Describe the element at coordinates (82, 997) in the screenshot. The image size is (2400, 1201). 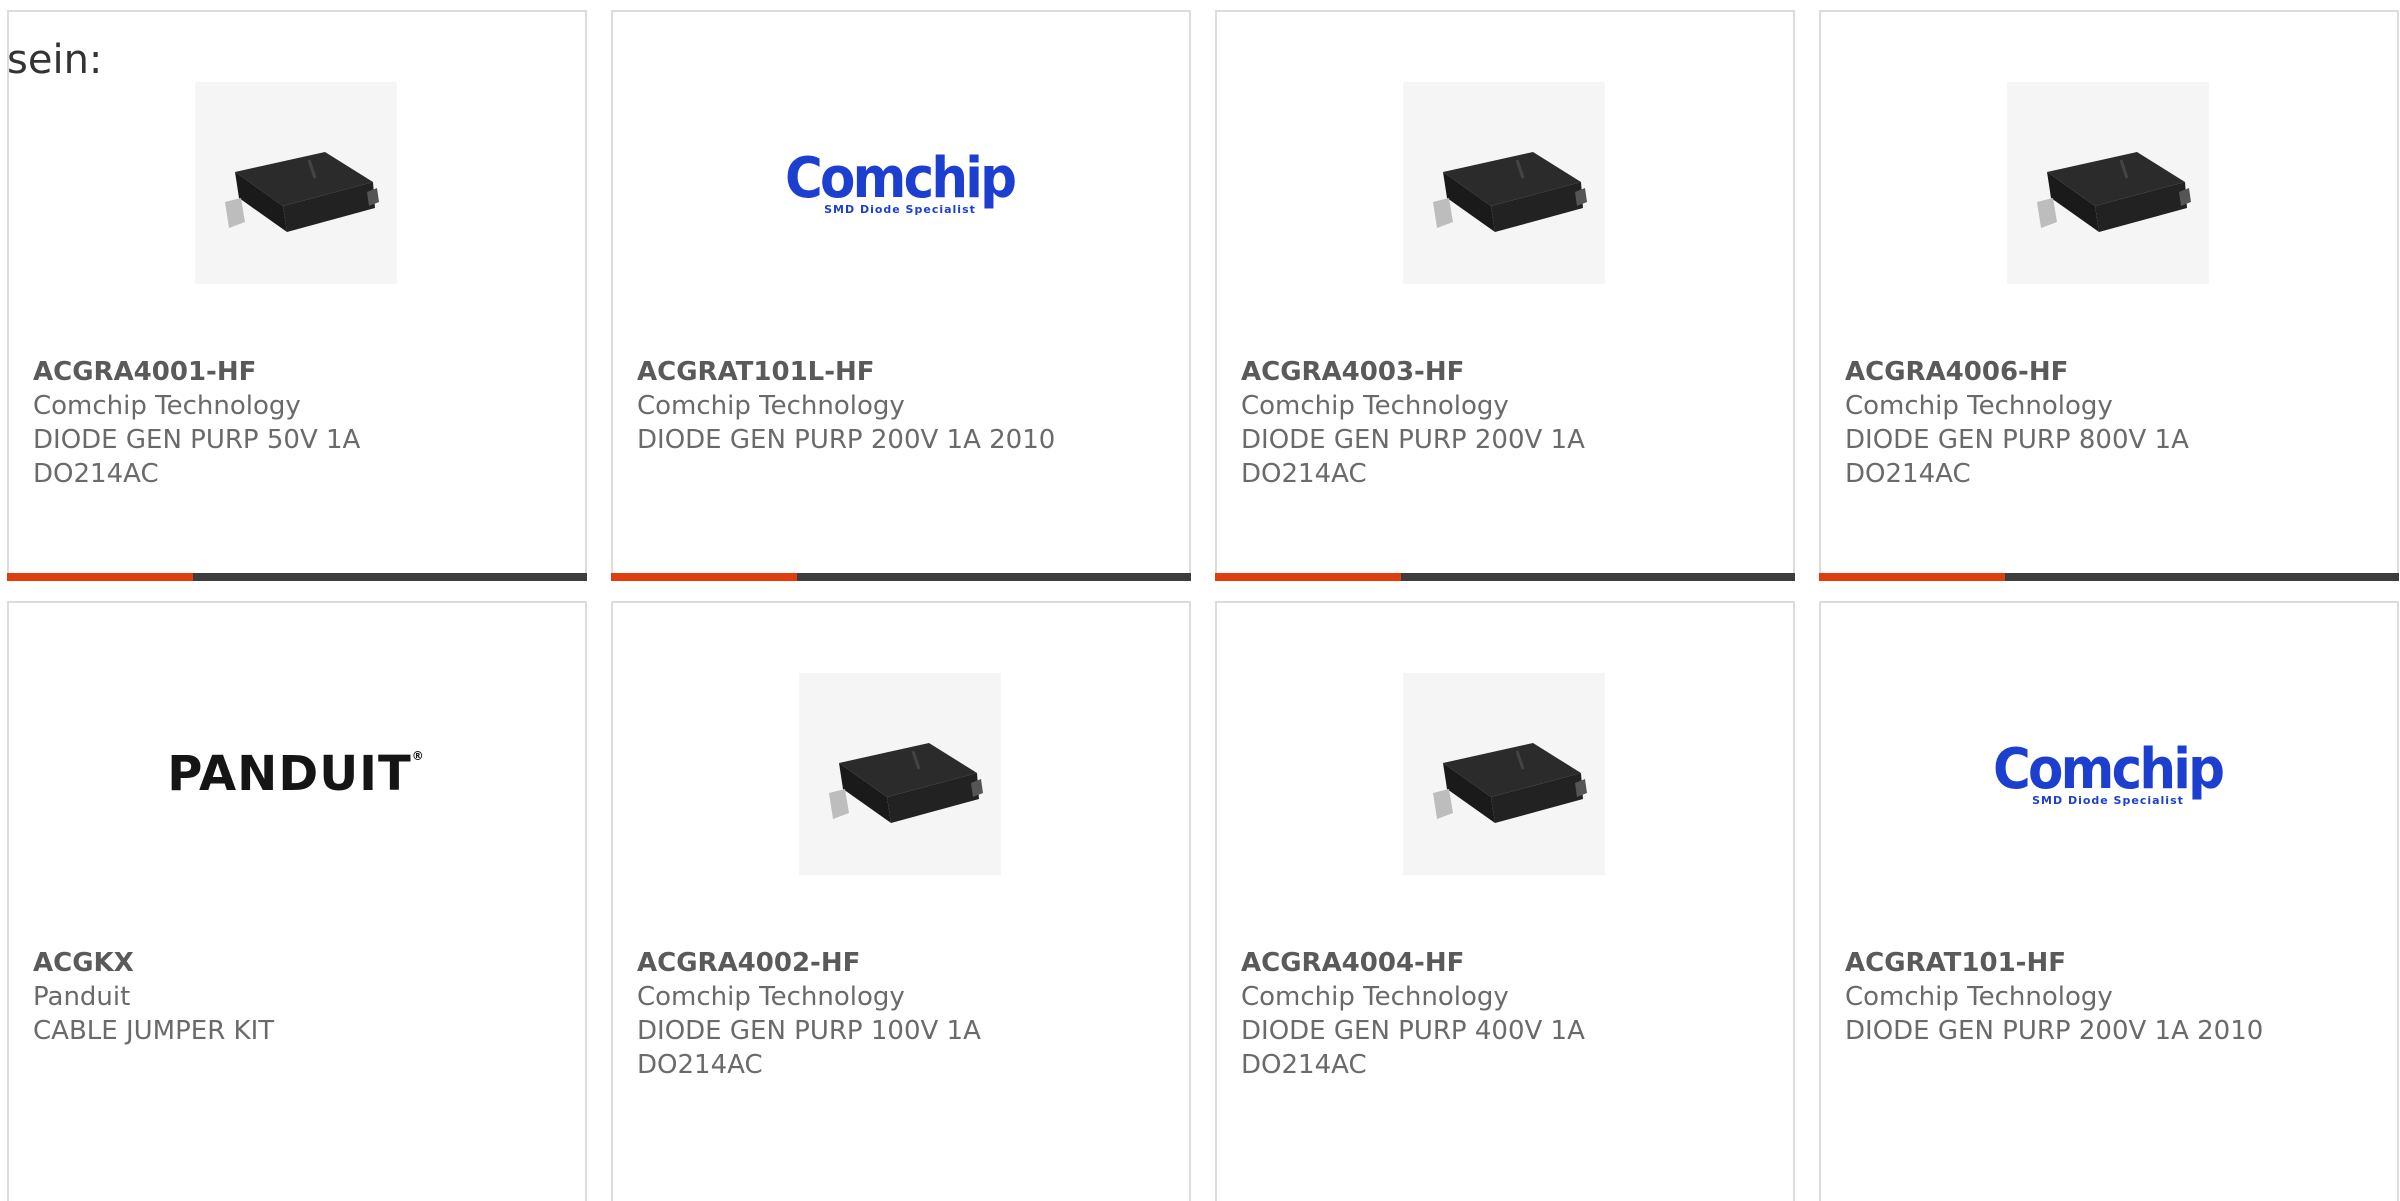
I see `manufacturer: Panduit` at that location.